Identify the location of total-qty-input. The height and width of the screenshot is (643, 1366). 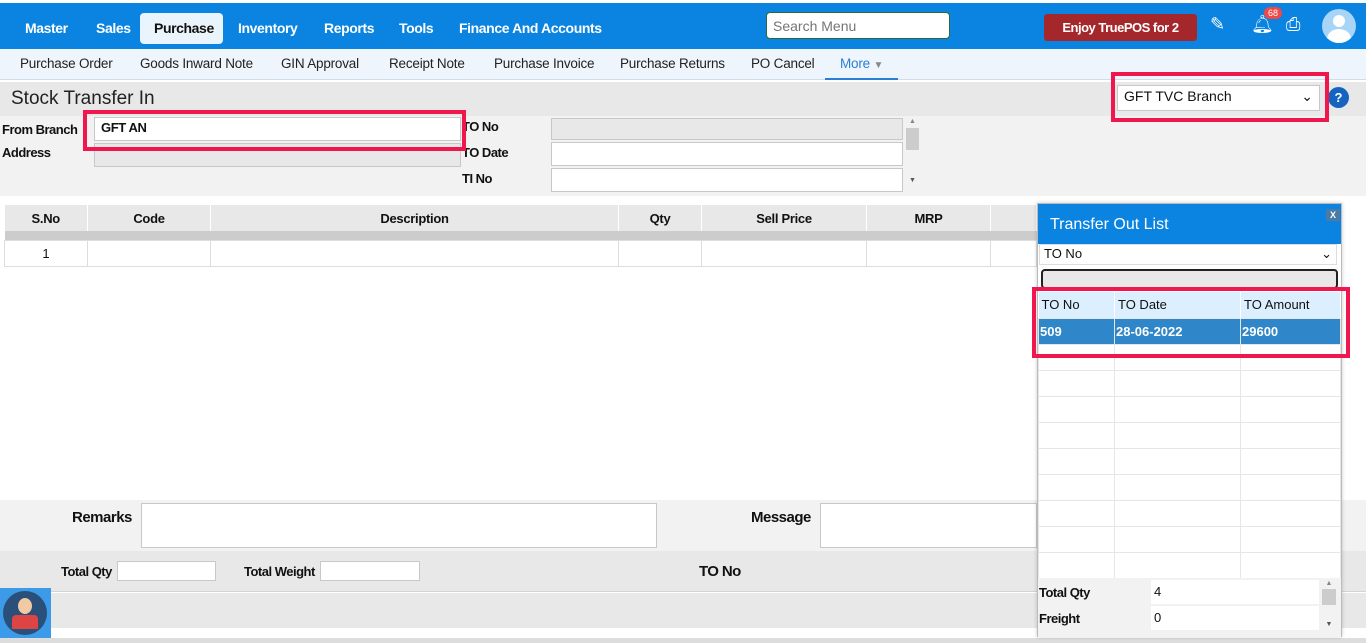
(166, 571).